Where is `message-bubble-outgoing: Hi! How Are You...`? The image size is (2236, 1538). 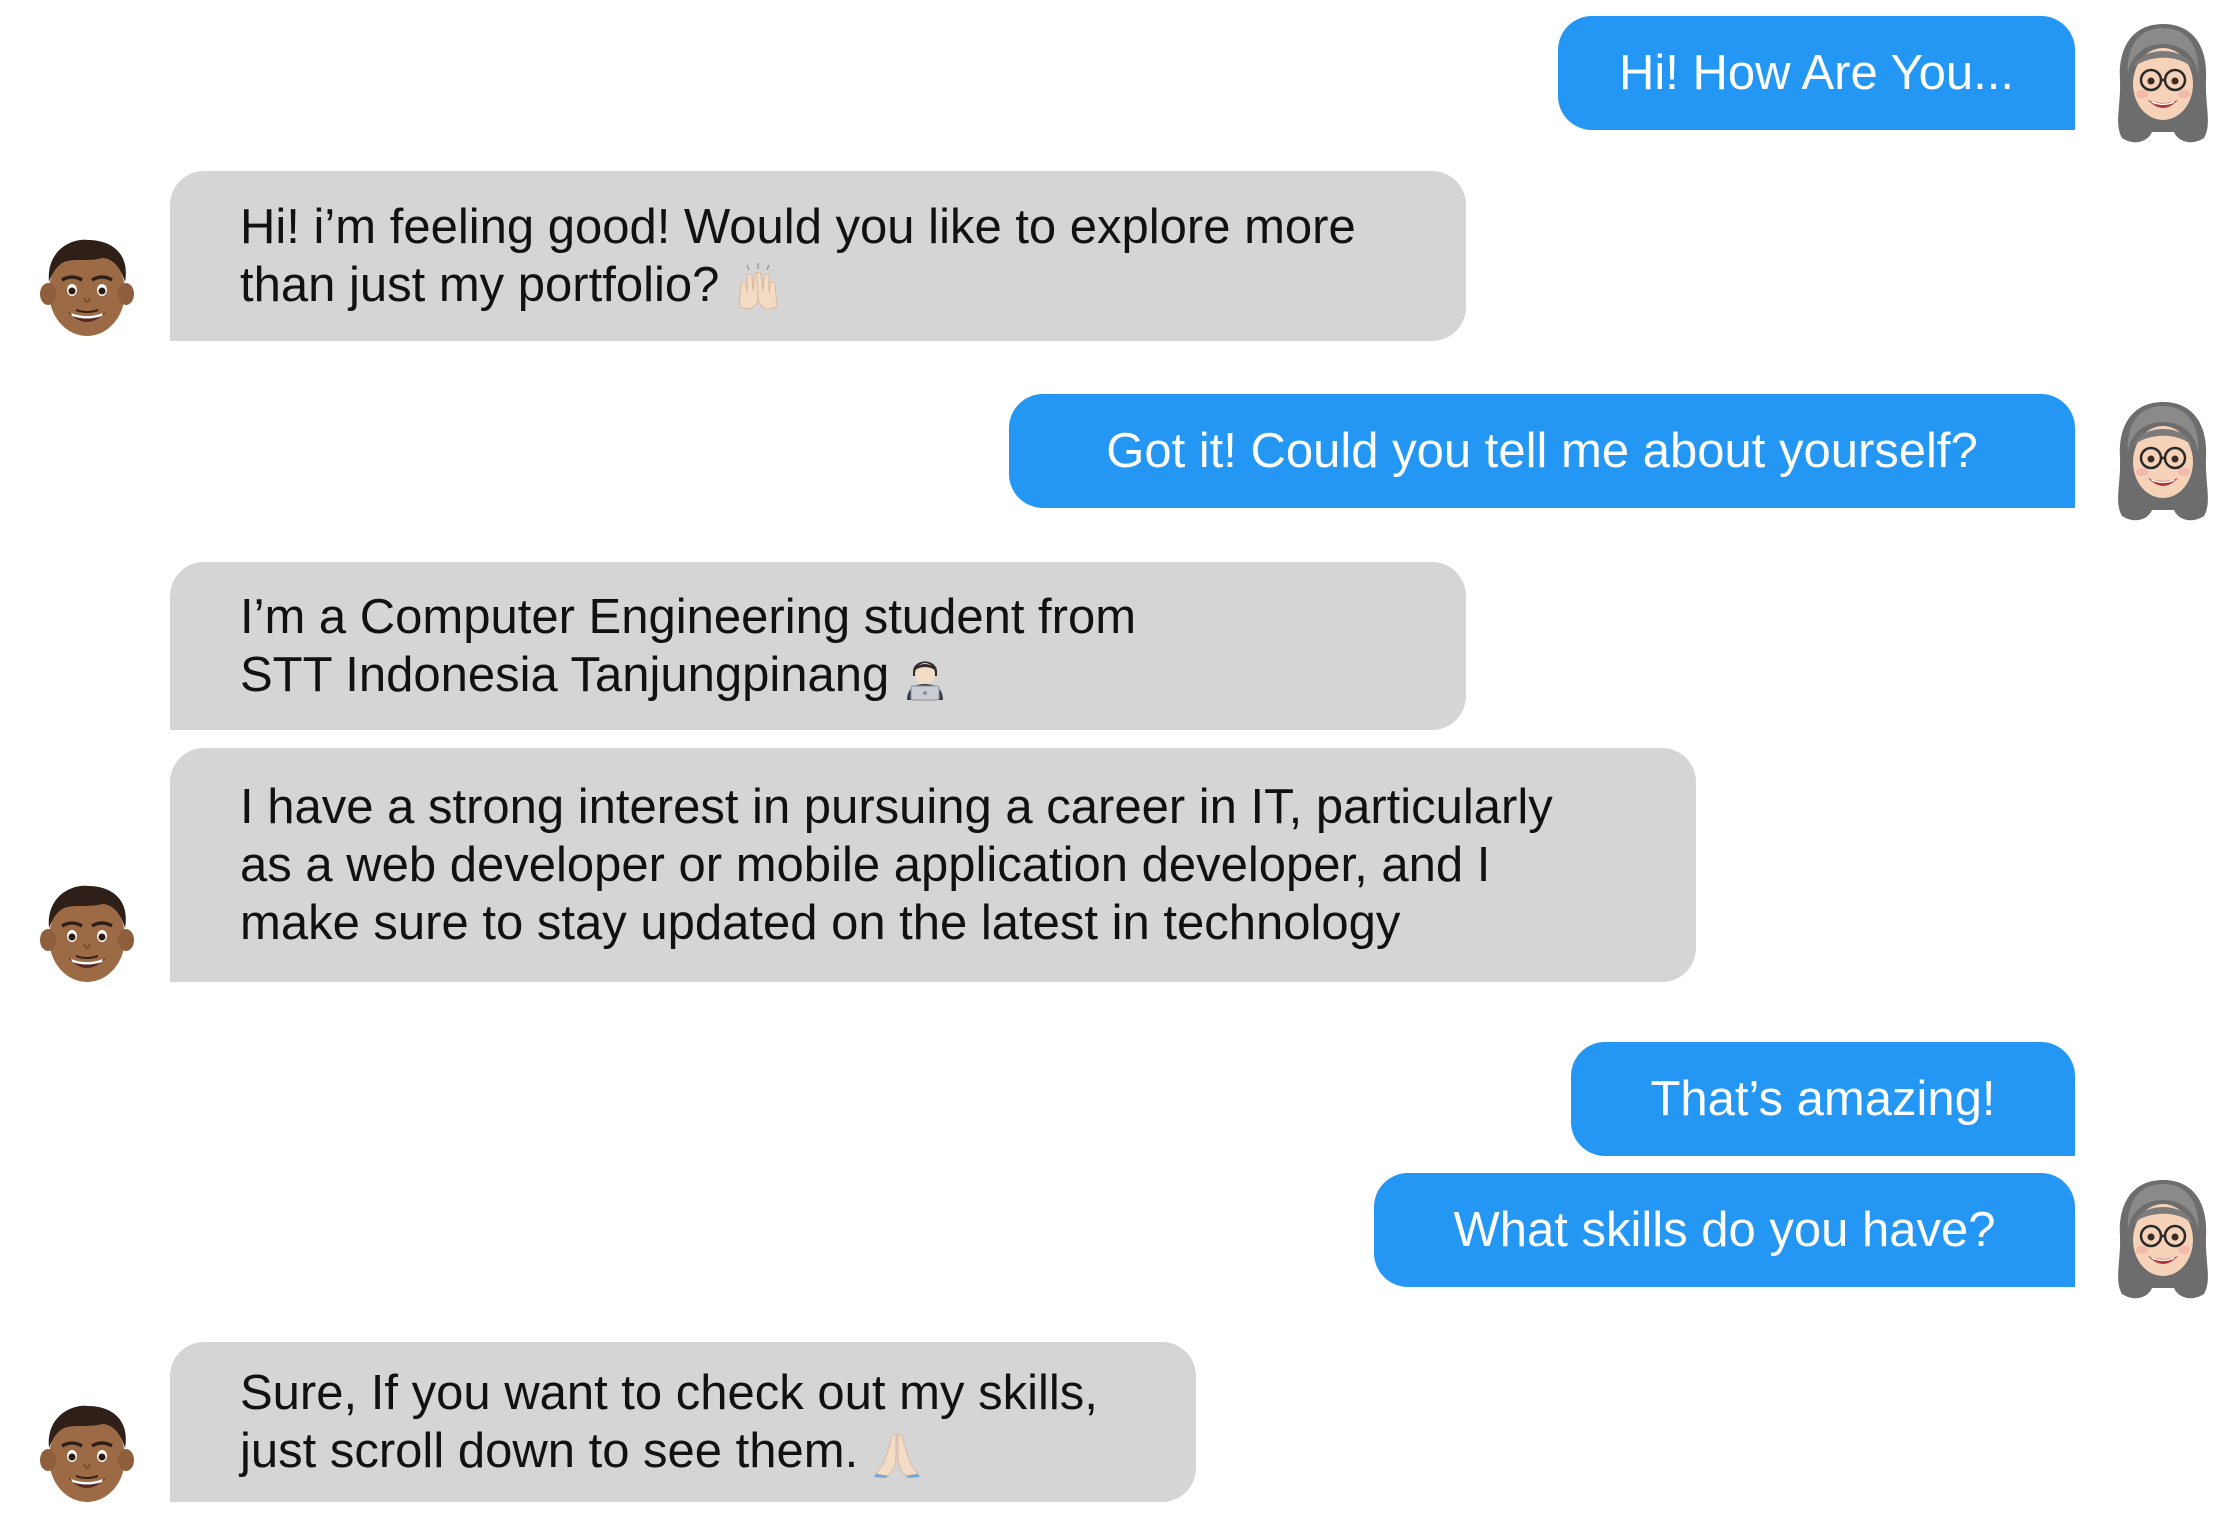 message-bubble-outgoing: Hi! How Are You... is located at coordinates (1816, 73).